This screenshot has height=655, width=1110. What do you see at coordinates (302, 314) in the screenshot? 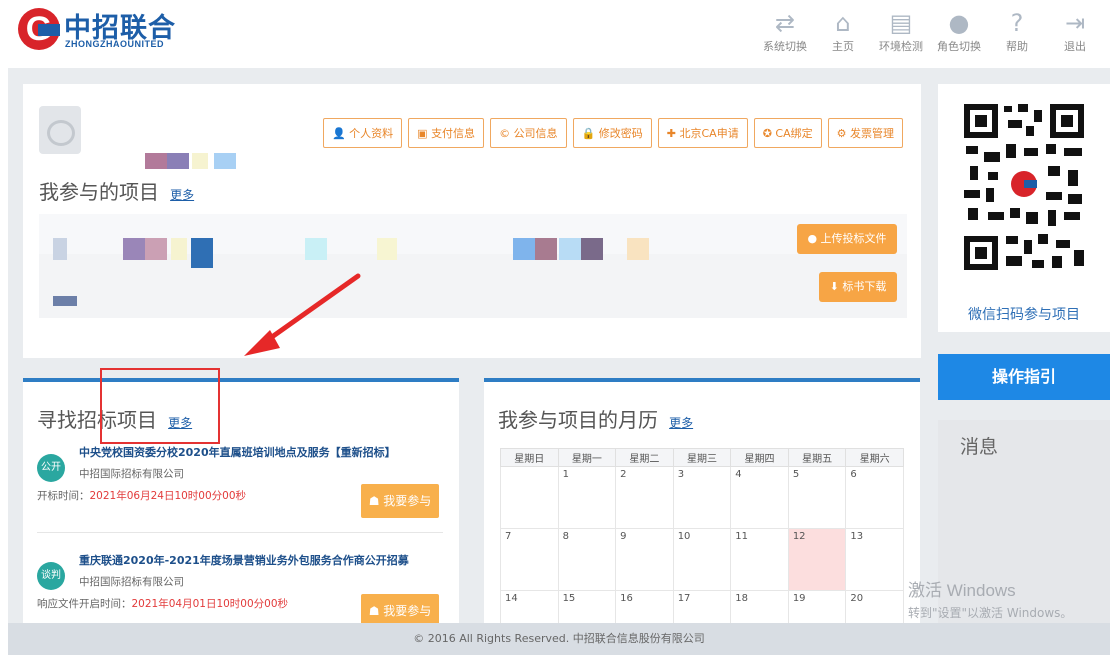
I see `annotation-arrow` at bounding box center [302, 314].